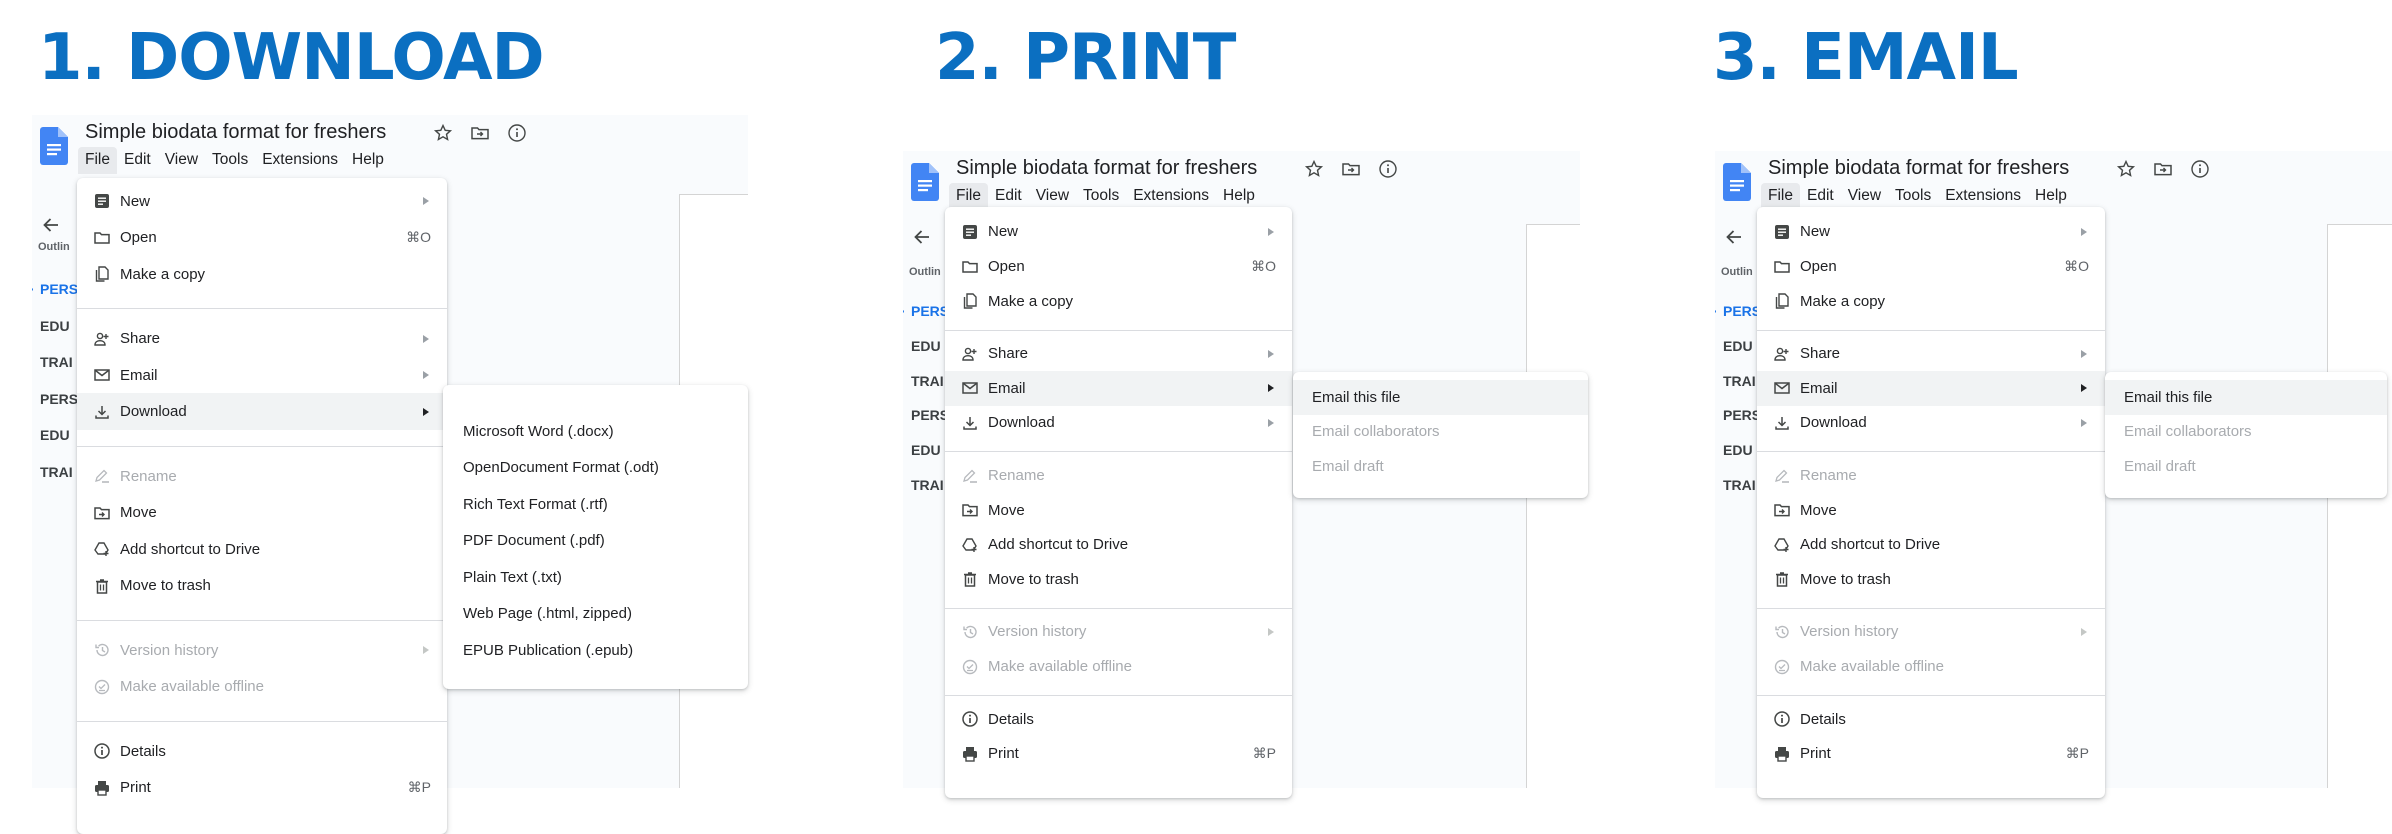 This screenshot has width=2392, height=834. I want to click on outline-current-marker: ·, so click(904, 311).